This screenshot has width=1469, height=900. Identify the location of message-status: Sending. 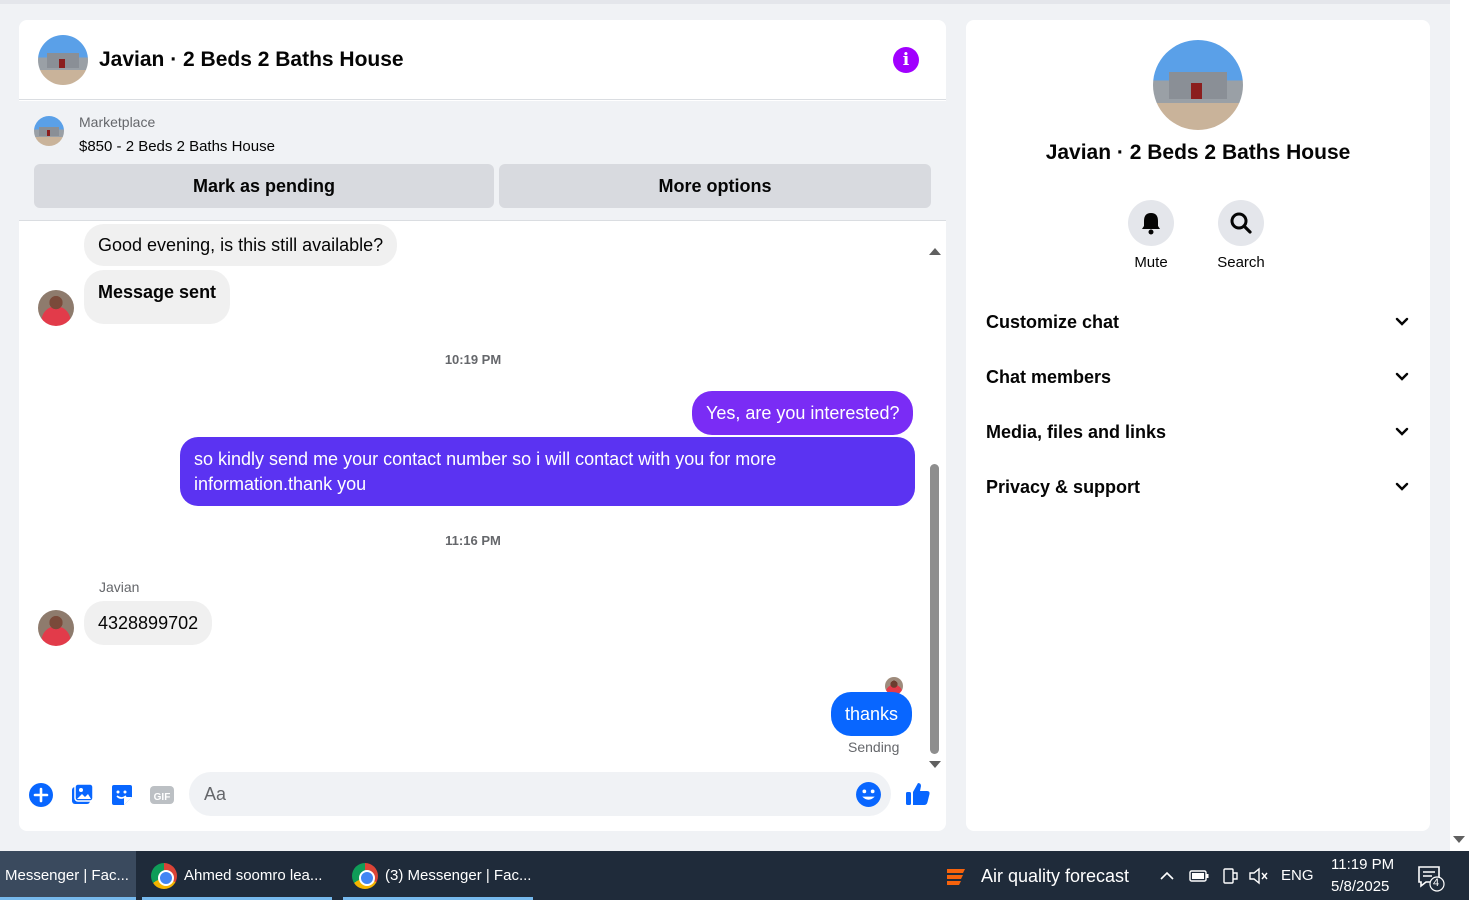
(874, 747).